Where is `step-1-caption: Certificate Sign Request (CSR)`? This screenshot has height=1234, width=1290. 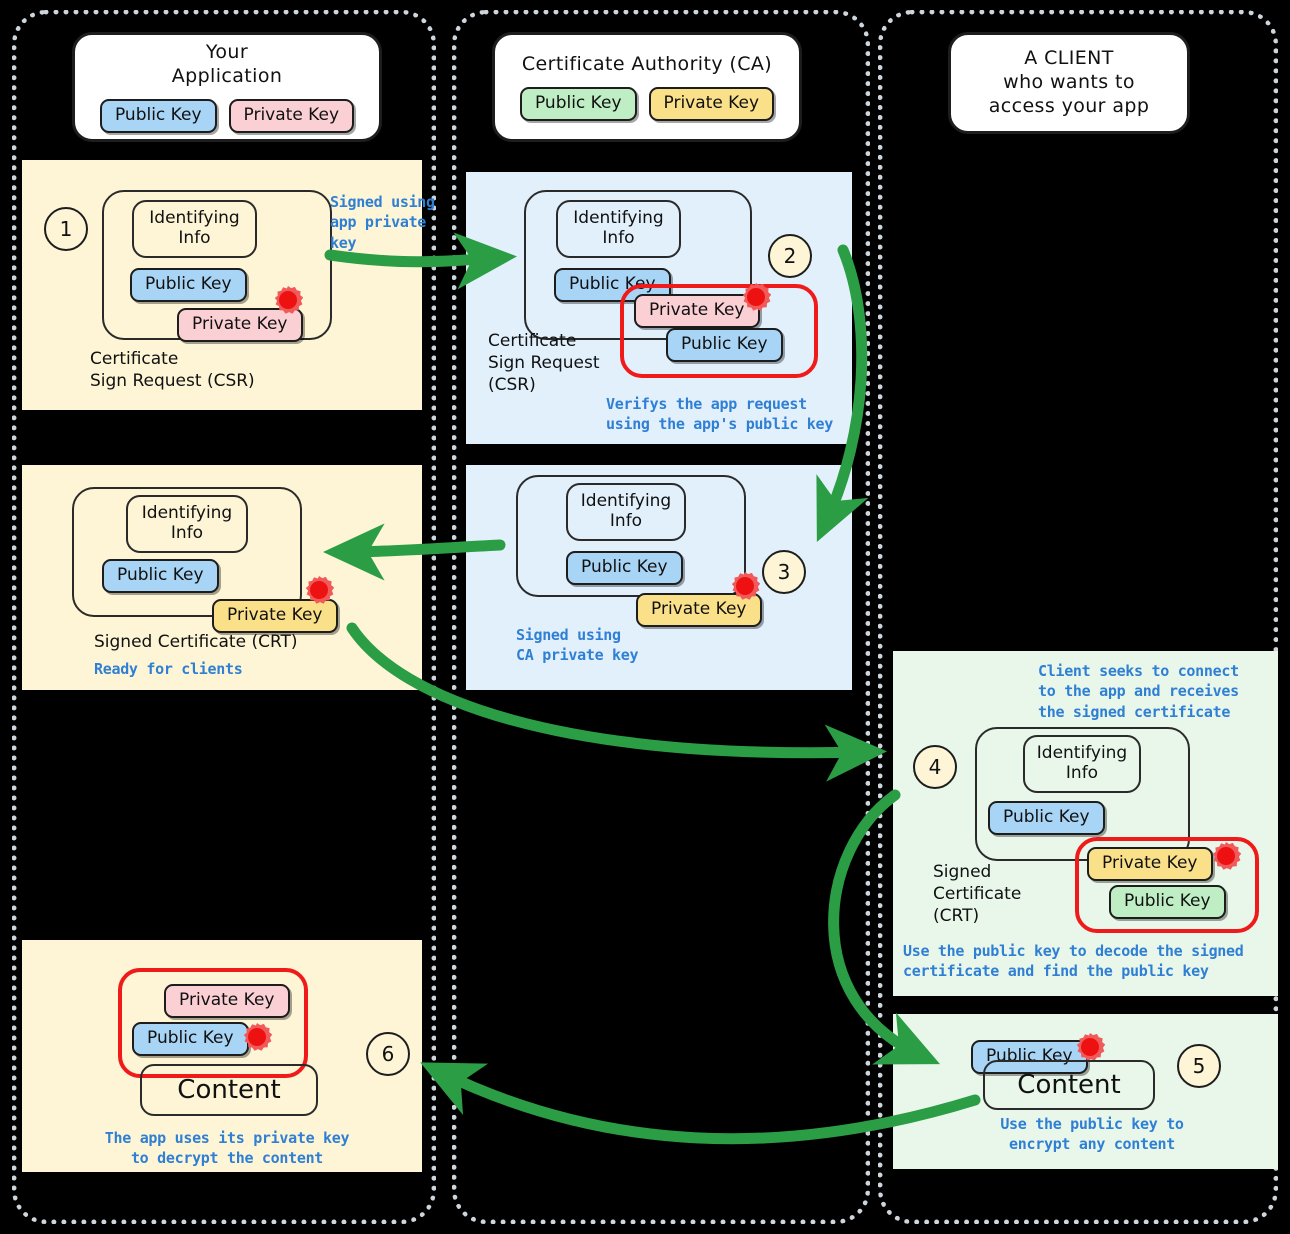
step-1-caption: Certificate Sign Request (CSR) is located at coordinates (172, 370).